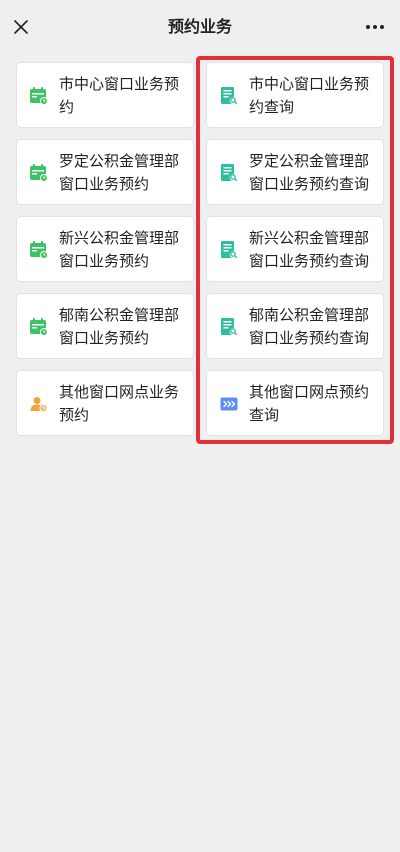 This screenshot has height=852, width=400. I want to click on page-title: 预约业务, so click(199, 26).